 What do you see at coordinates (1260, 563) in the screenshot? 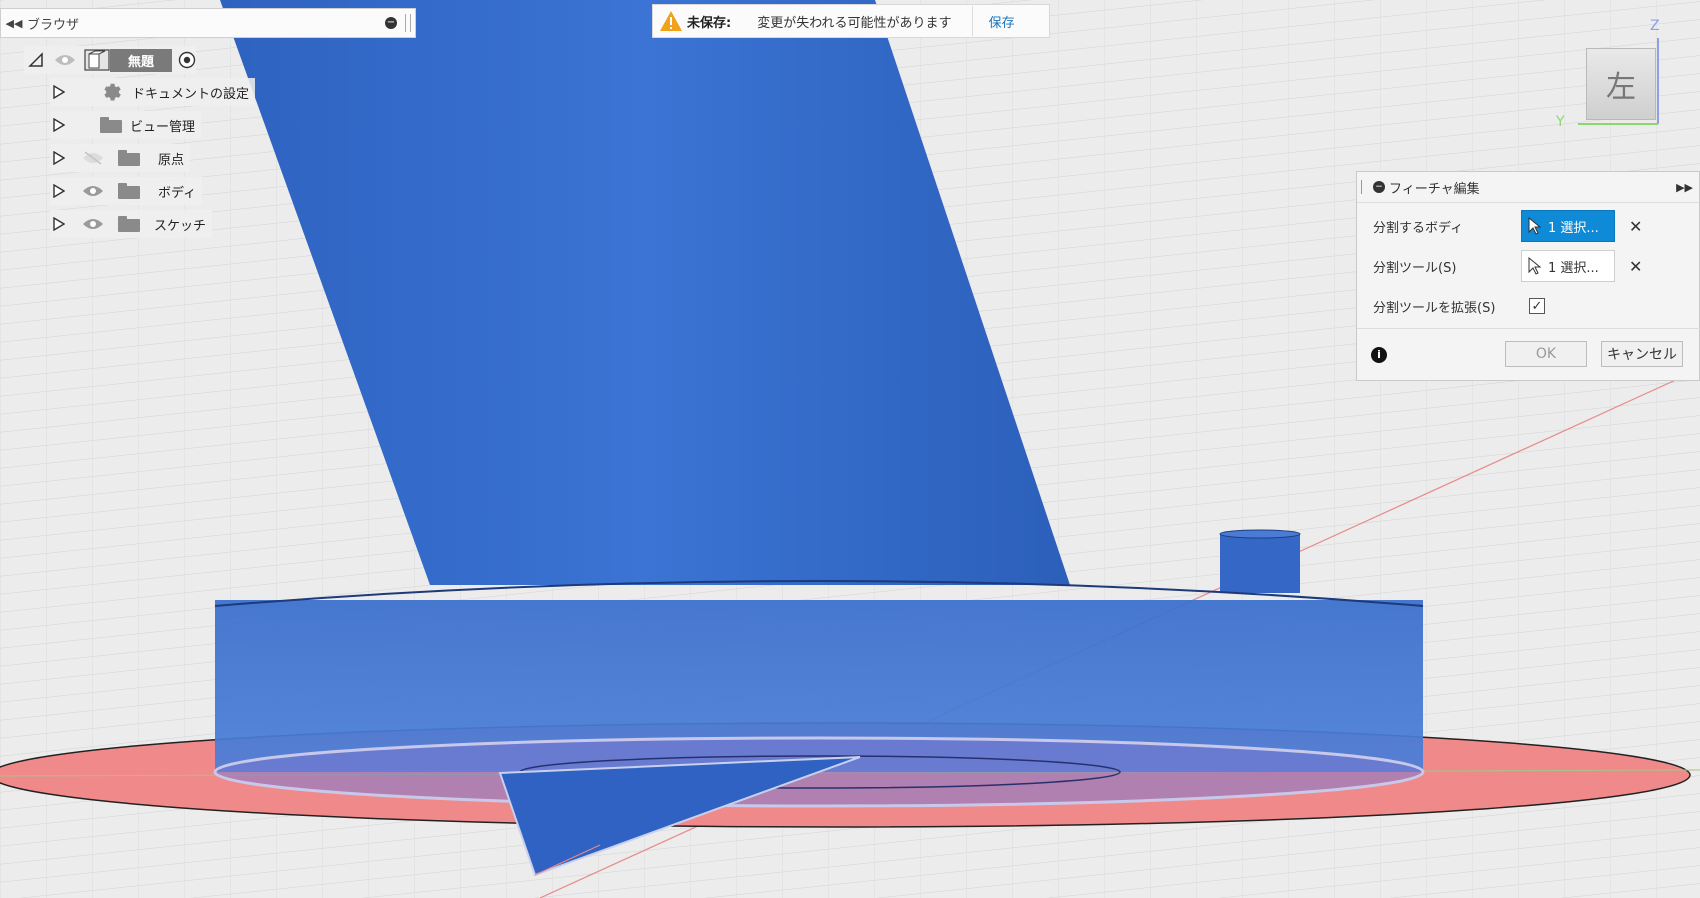
I see `peg-body` at bounding box center [1260, 563].